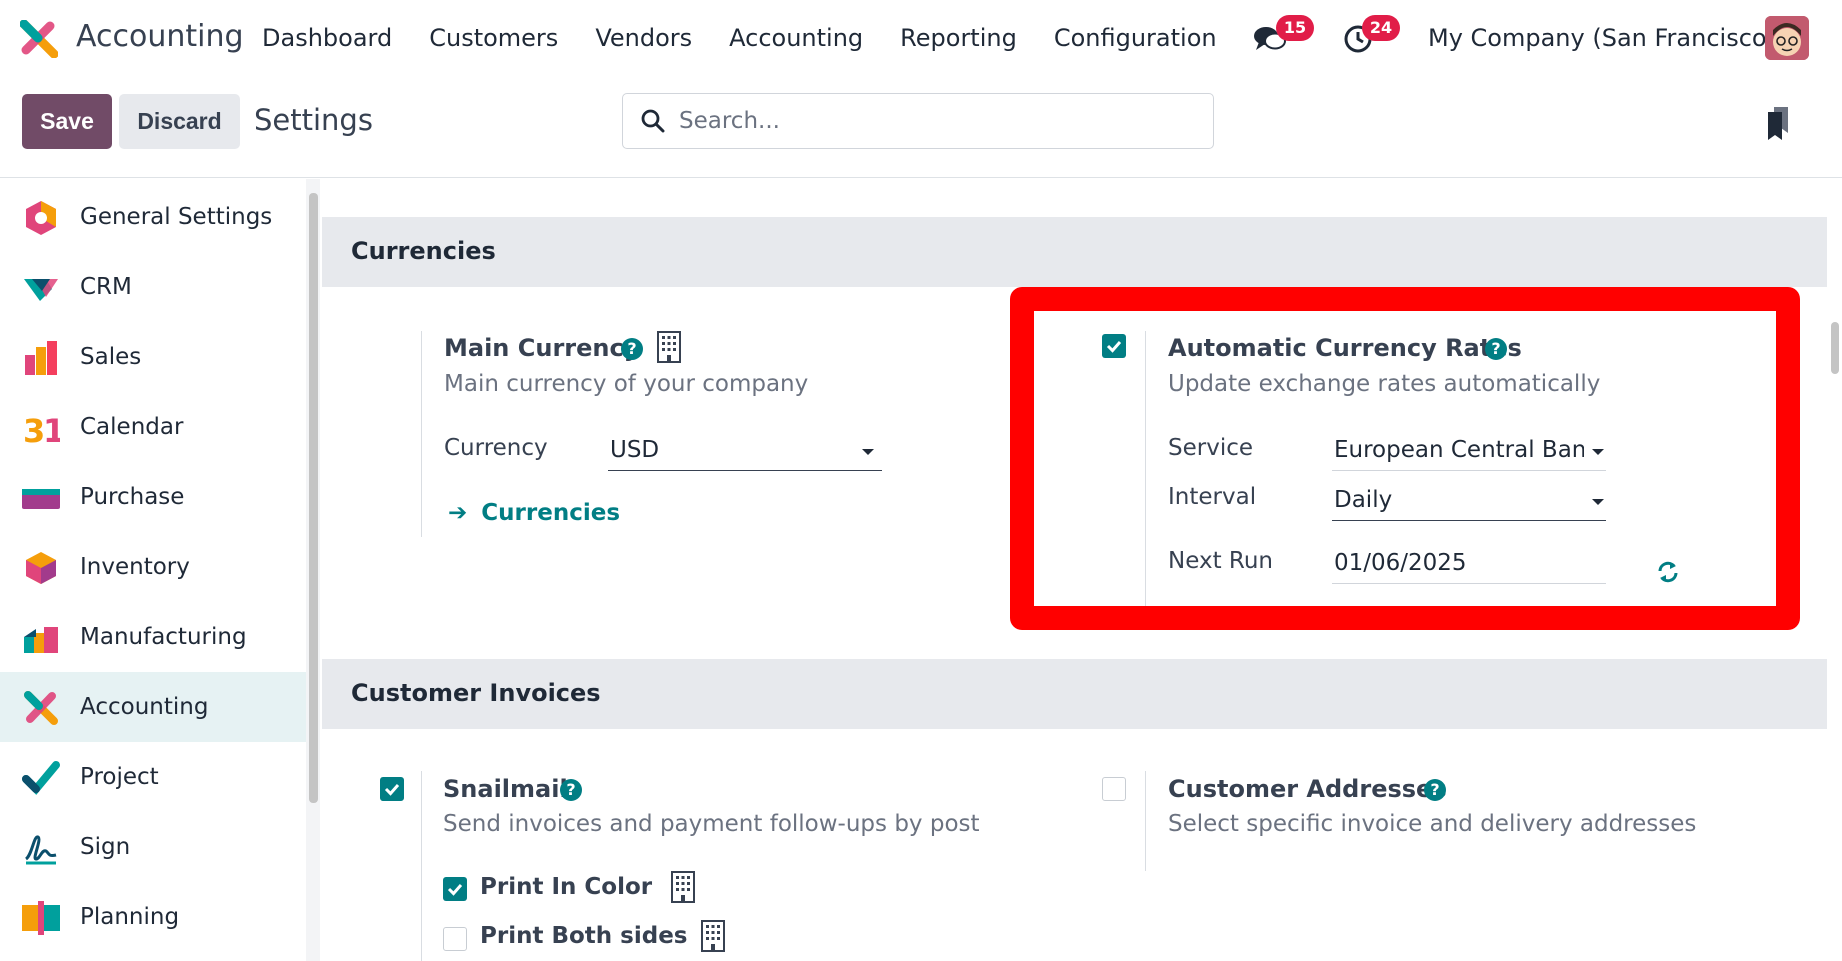  I want to click on planning-icon, so click(41, 918).